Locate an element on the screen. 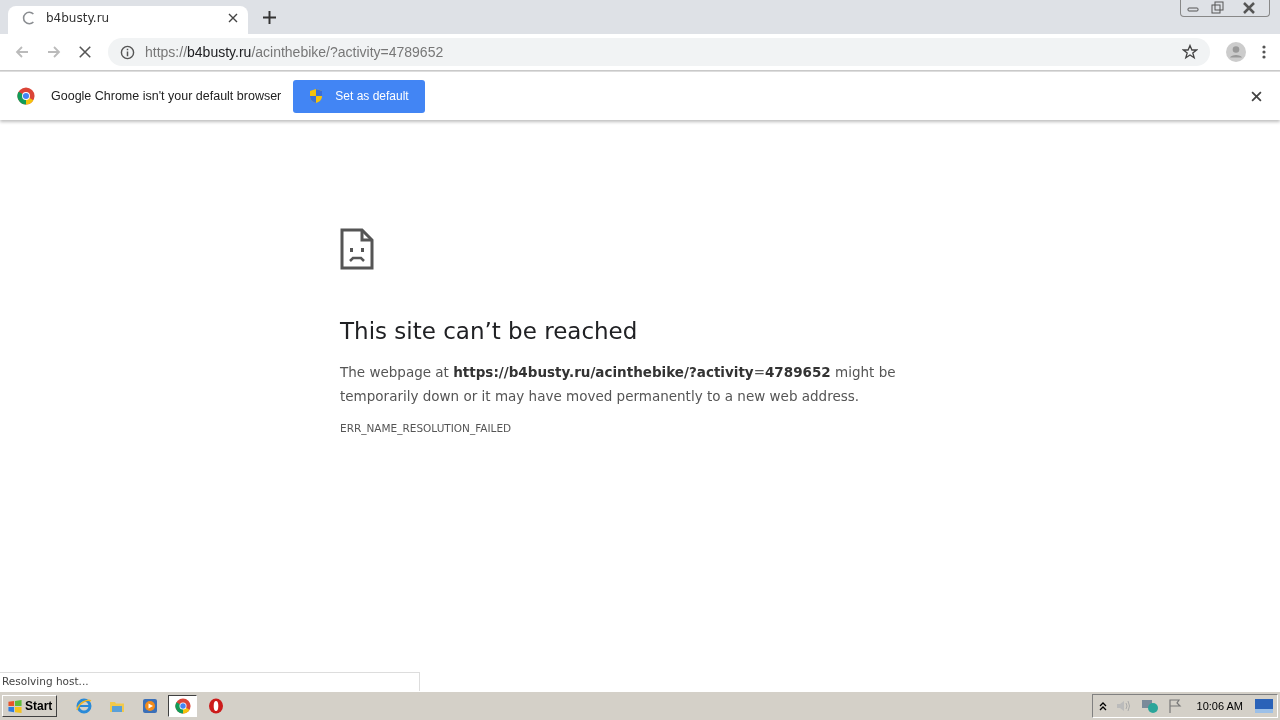  error-title: This site can’t be reached is located at coordinates (489, 331).